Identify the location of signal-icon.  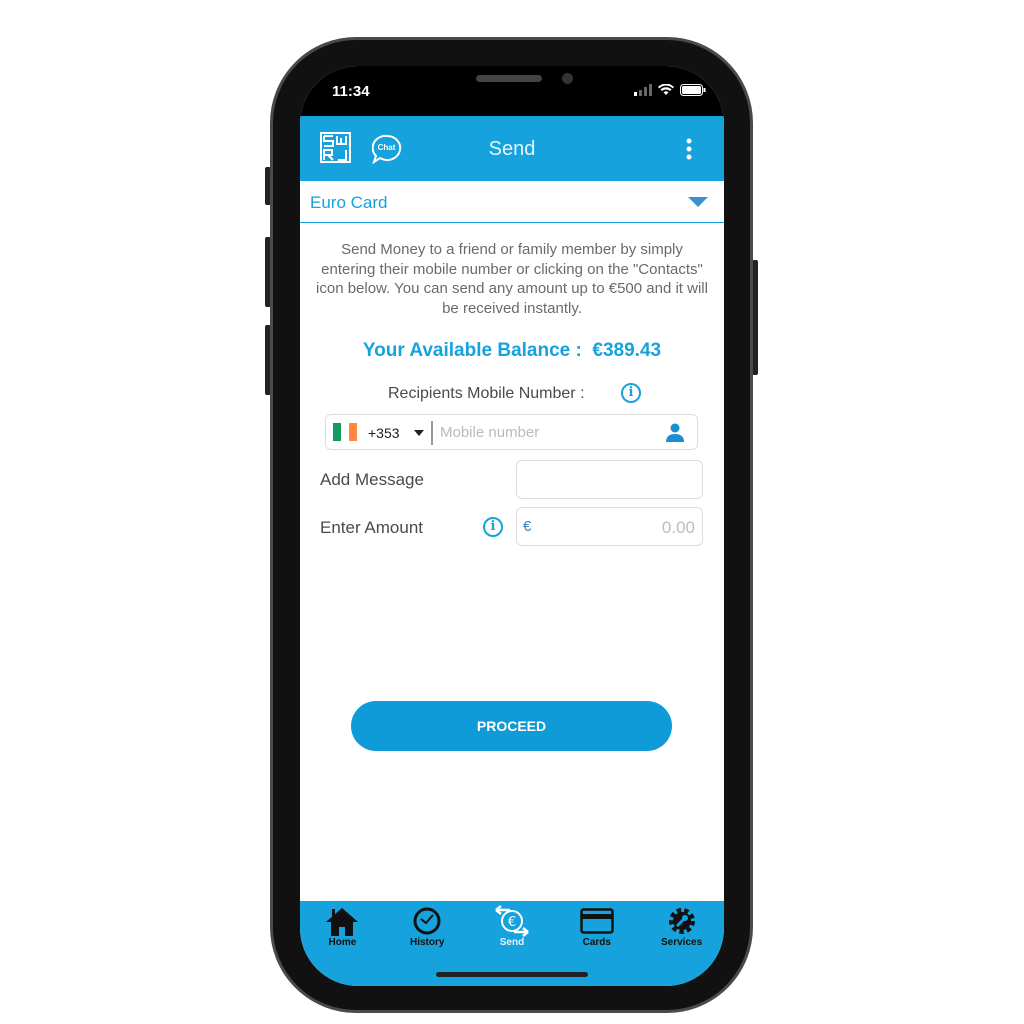
(643, 90).